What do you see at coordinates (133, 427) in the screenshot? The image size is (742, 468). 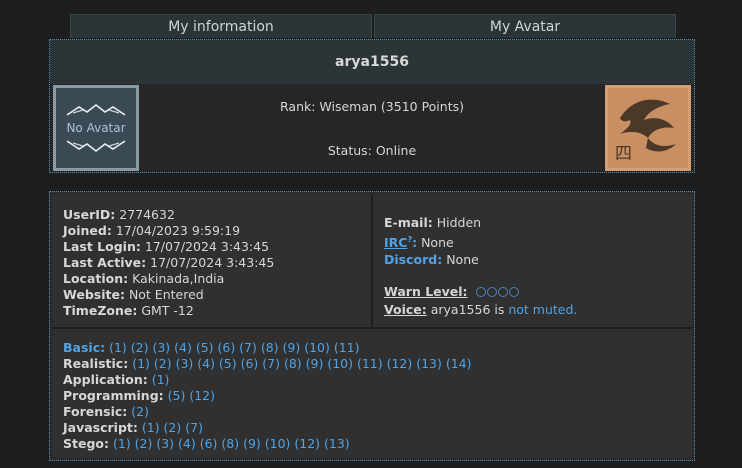 I see `challenge-row-javascript: Javascript: (1) (2) (7)` at bounding box center [133, 427].